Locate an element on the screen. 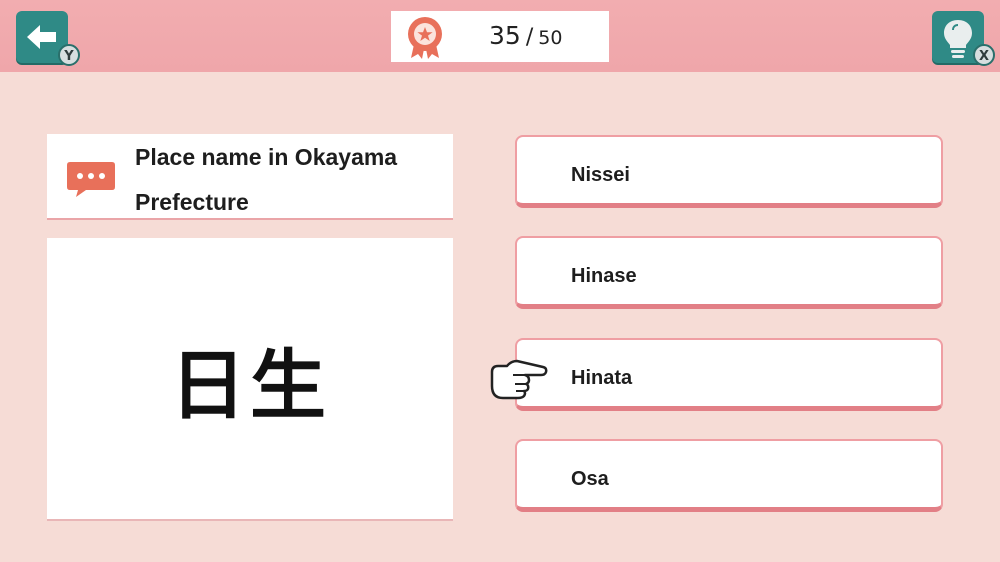 This screenshot has height=562, width=1000. kanji-text: 日生 is located at coordinates (250, 385).